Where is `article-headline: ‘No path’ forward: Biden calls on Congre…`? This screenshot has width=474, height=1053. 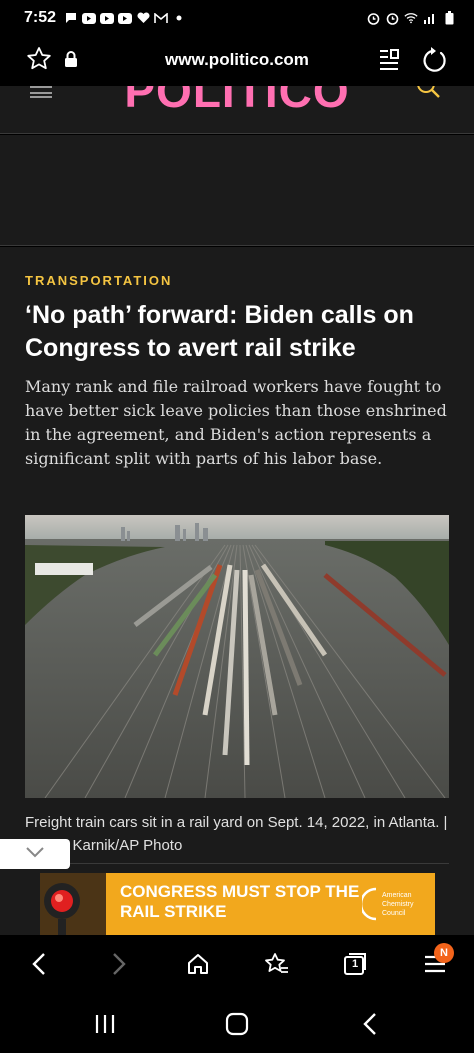
article-headline: ‘No path’ forward: Biden calls on Congre… is located at coordinates (219, 331).